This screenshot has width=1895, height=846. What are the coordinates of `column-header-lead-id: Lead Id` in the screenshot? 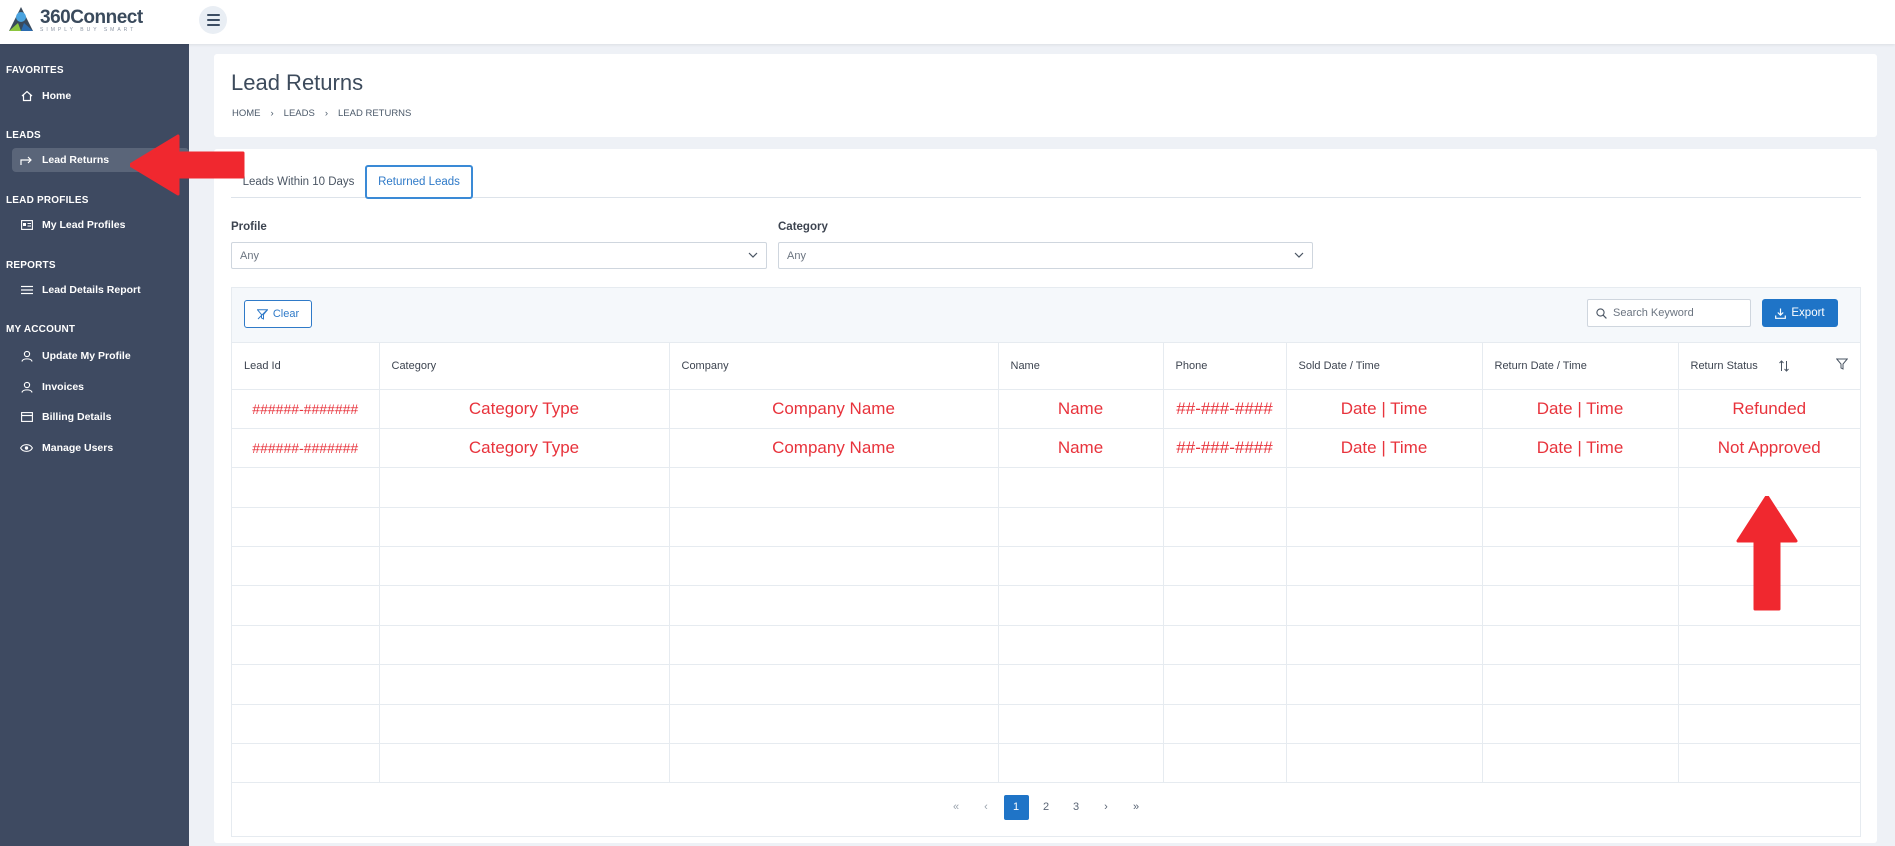 It's located at (306, 366).